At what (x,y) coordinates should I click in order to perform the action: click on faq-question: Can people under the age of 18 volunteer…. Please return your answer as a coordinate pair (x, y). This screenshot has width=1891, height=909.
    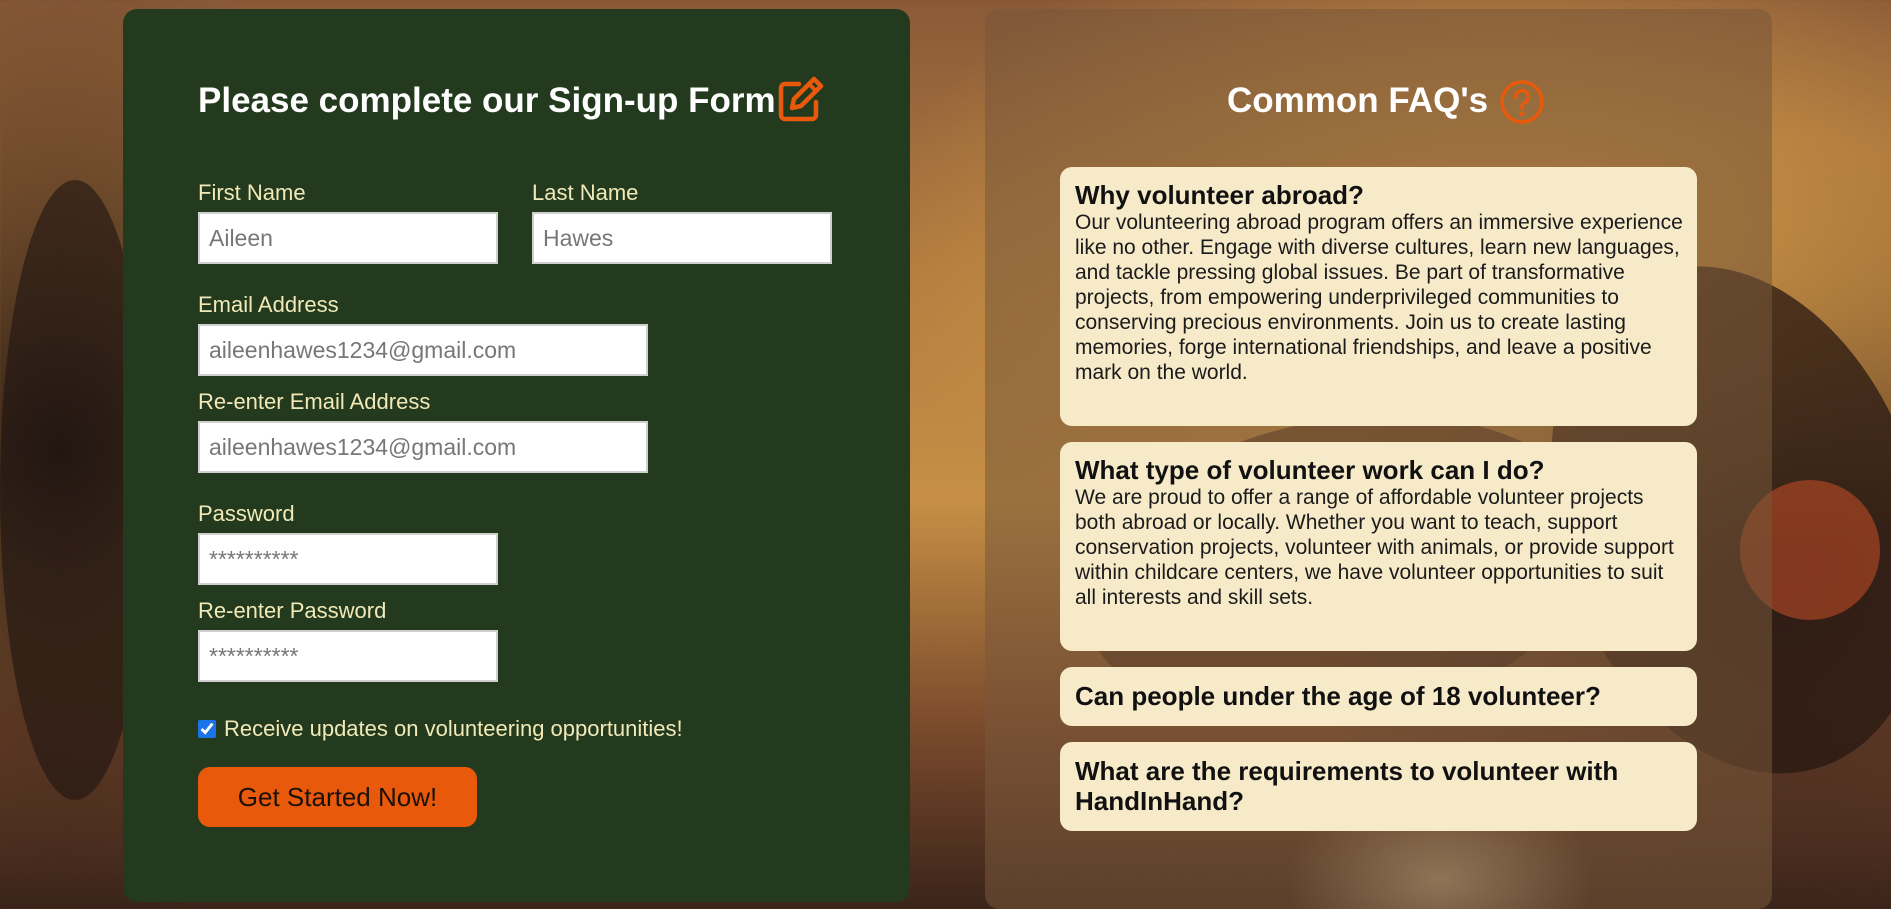
    Looking at the image, I should click on (1338, 696).